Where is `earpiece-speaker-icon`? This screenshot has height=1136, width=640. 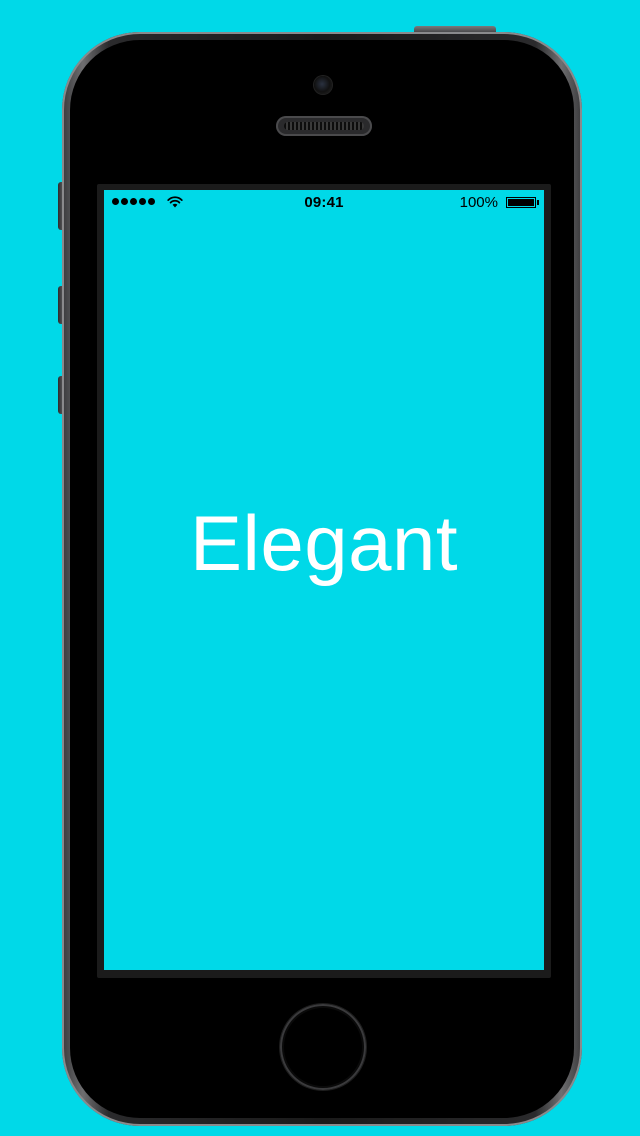
earpiece-speaker-icon is located at coordinates (324, 126).